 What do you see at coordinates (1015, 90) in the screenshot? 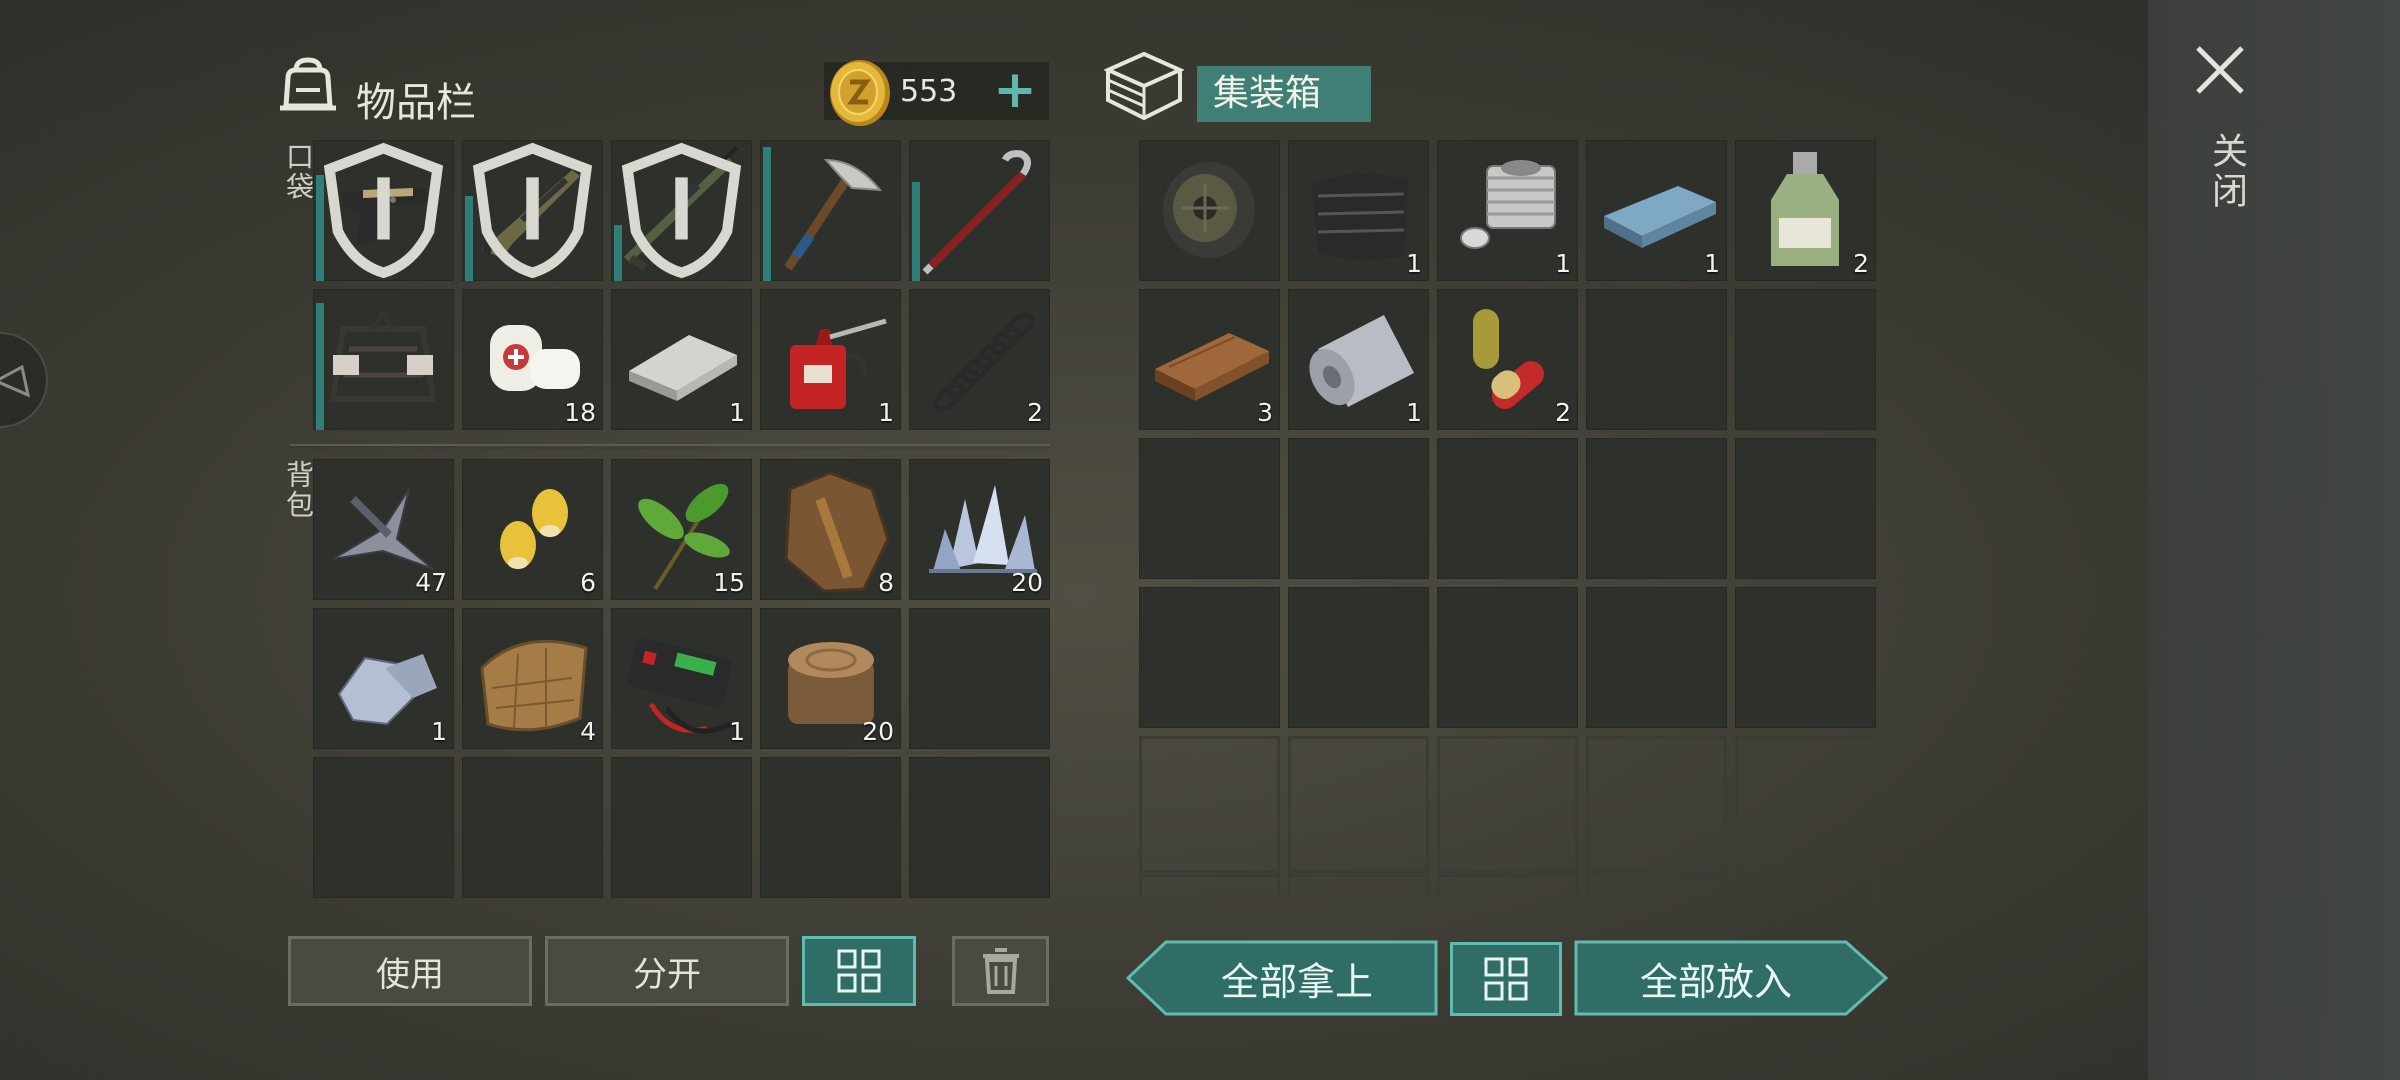
I see `add-coins-button: +` at bounding box center [1015, 90].